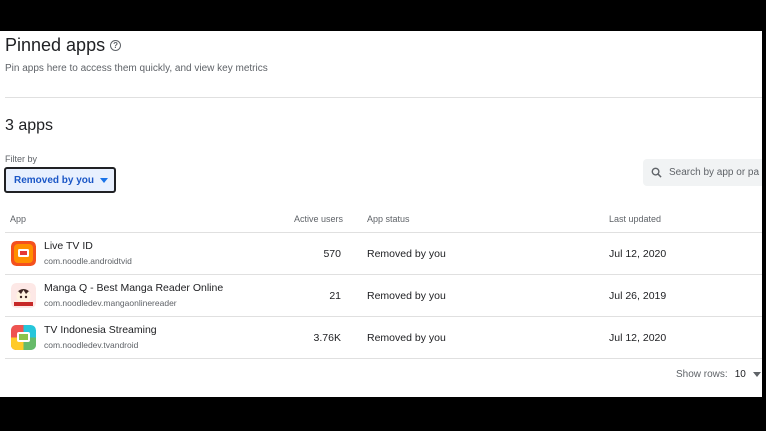 The image size is (766, 431). I want to click on filter-selected-value: Removed by you, so click(54, 180).